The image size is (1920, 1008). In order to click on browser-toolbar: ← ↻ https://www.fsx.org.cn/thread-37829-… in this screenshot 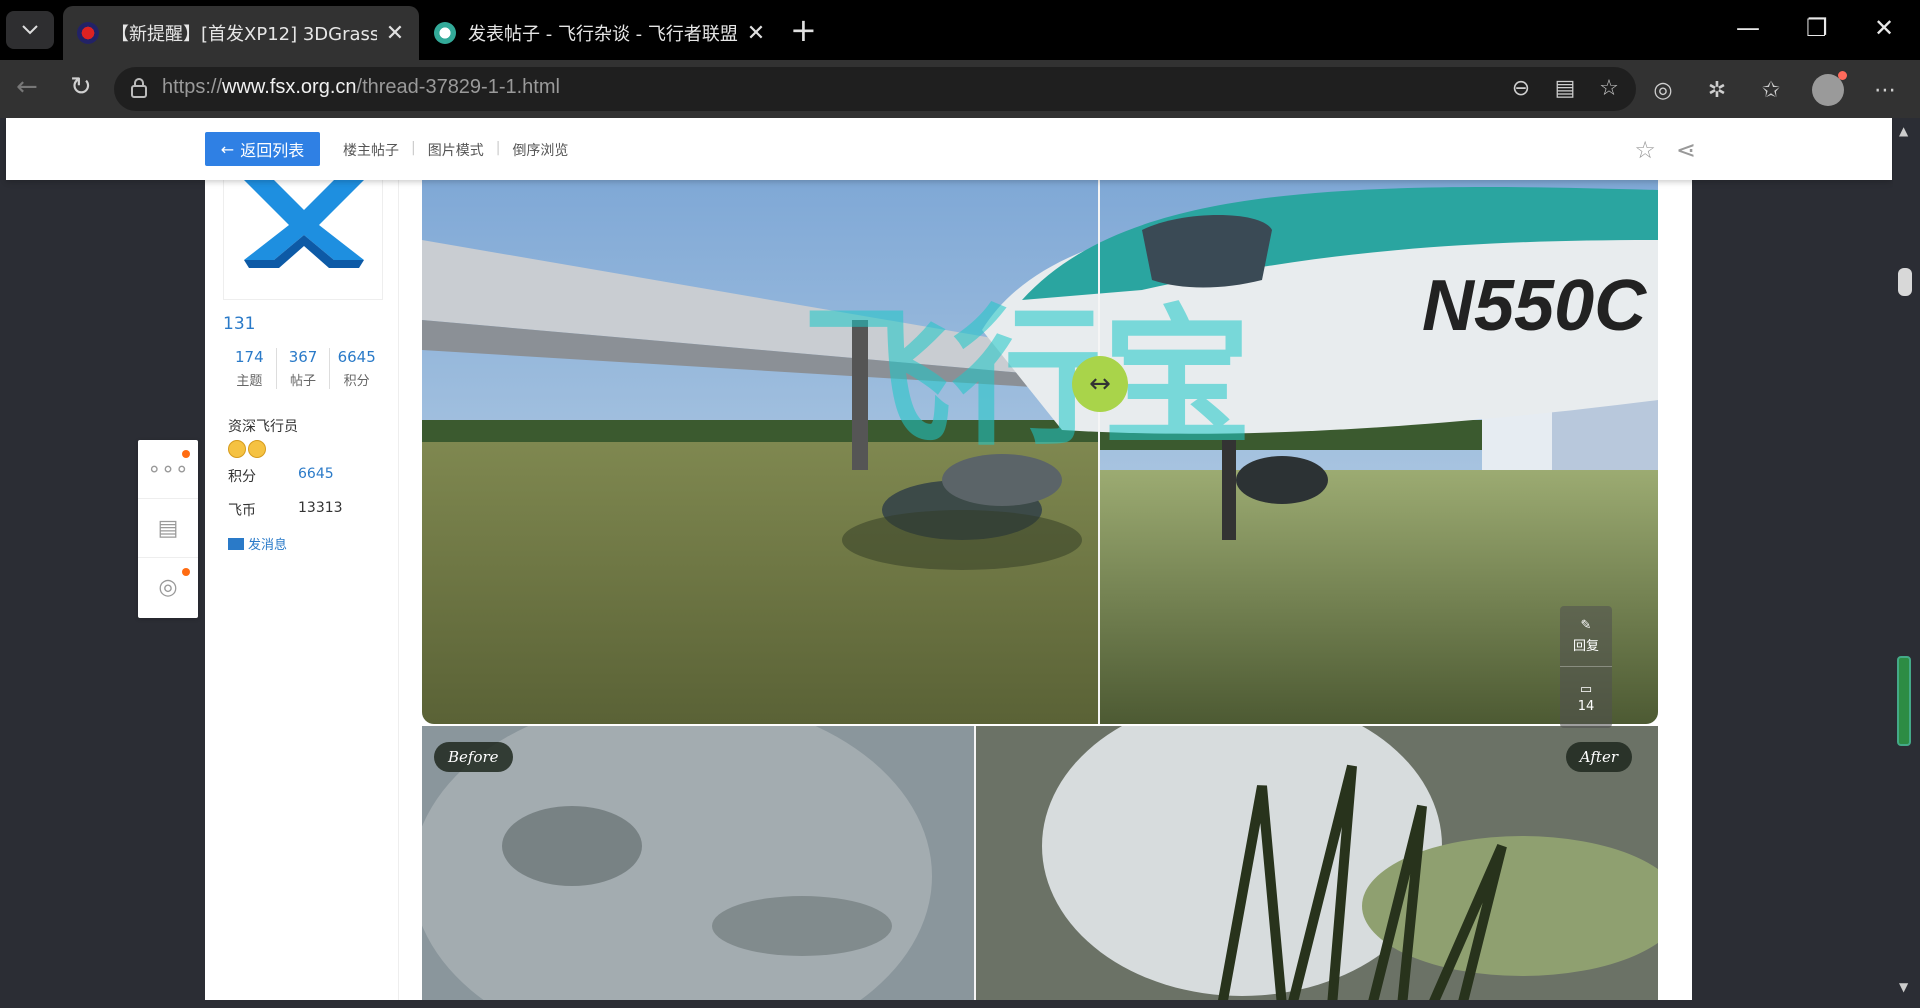, I will do `click(960, 89)`.